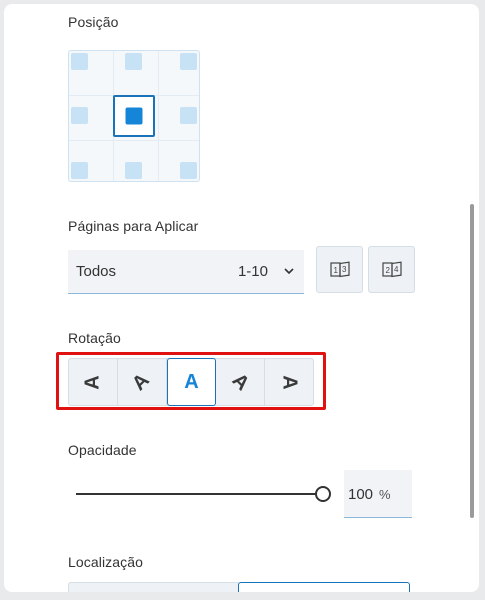  I want to click on odd-pages-button: 1 3, so click(339, 269).